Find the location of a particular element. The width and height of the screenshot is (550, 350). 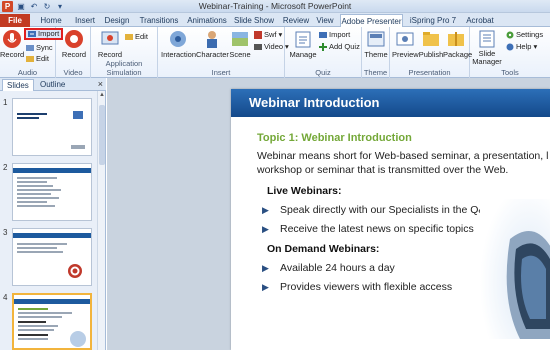

character-button: Character is located at coordinates (212, 47).